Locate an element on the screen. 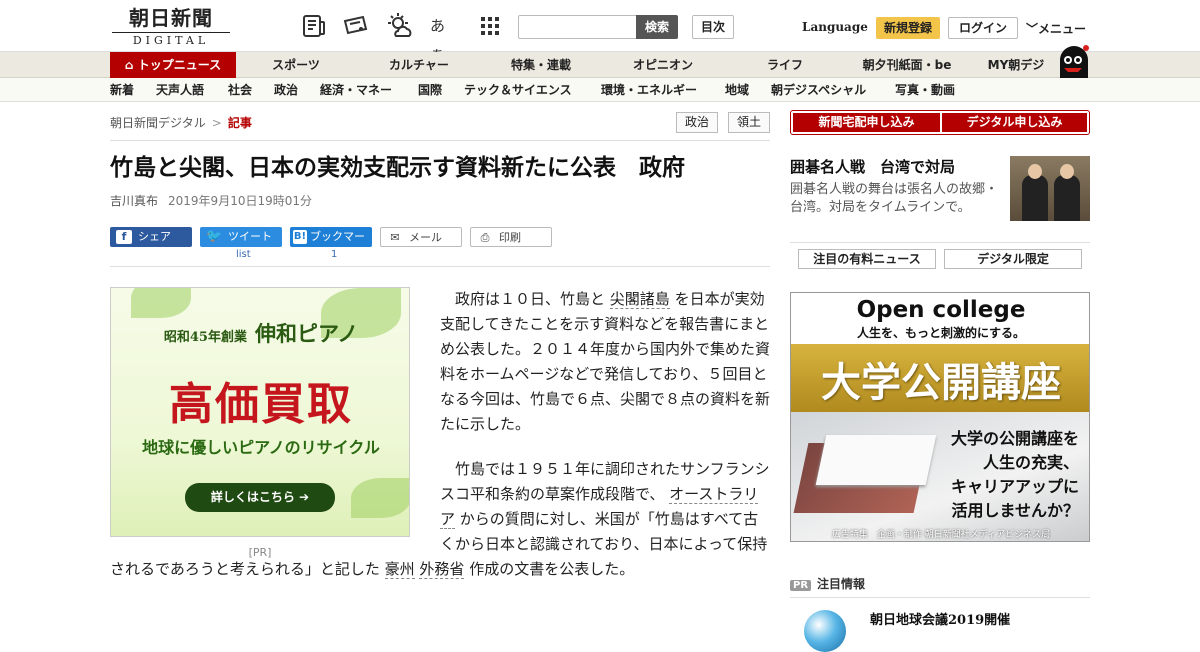  newspaper-icon is located at coordinates (314, 26).